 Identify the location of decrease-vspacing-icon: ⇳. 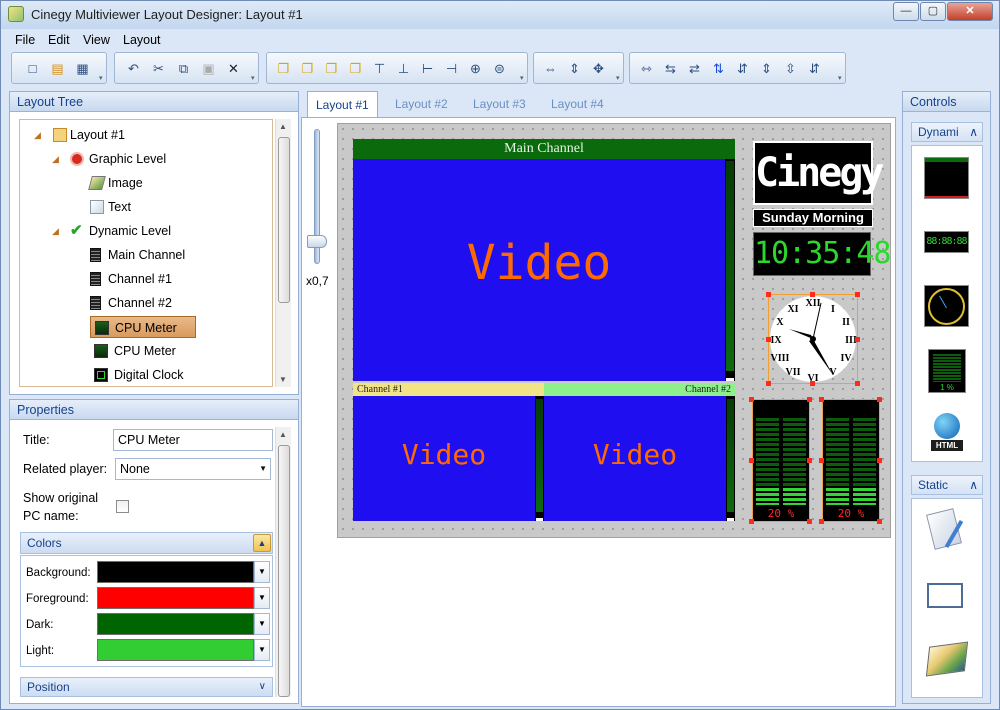
(790, 68).